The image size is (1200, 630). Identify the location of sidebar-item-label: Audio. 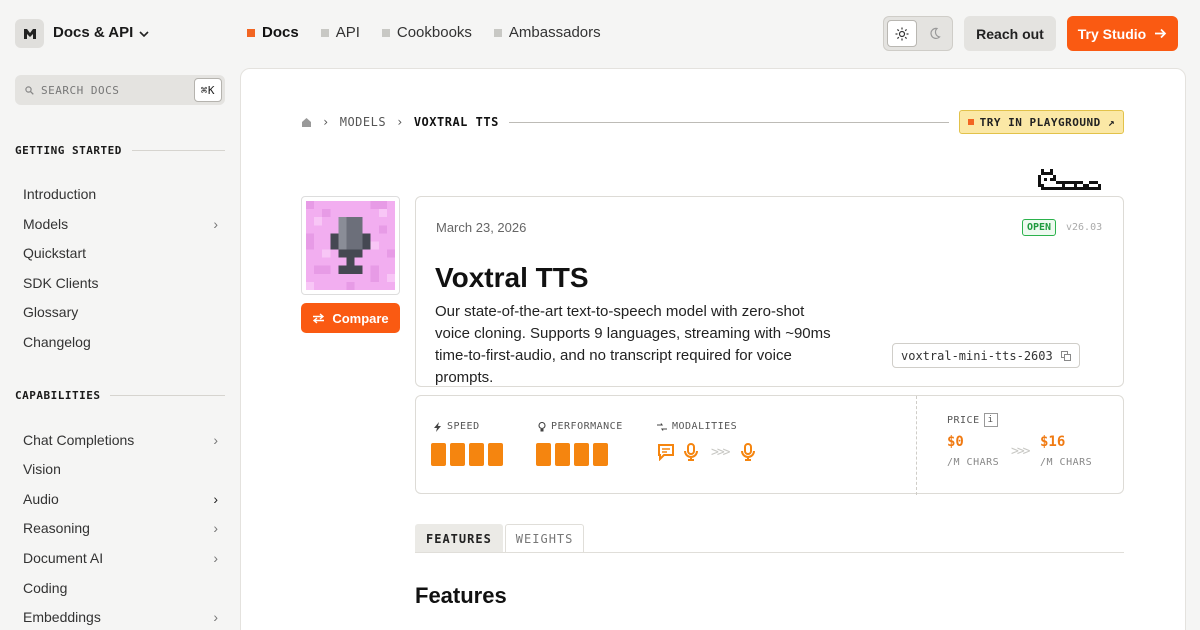
(41, 499).